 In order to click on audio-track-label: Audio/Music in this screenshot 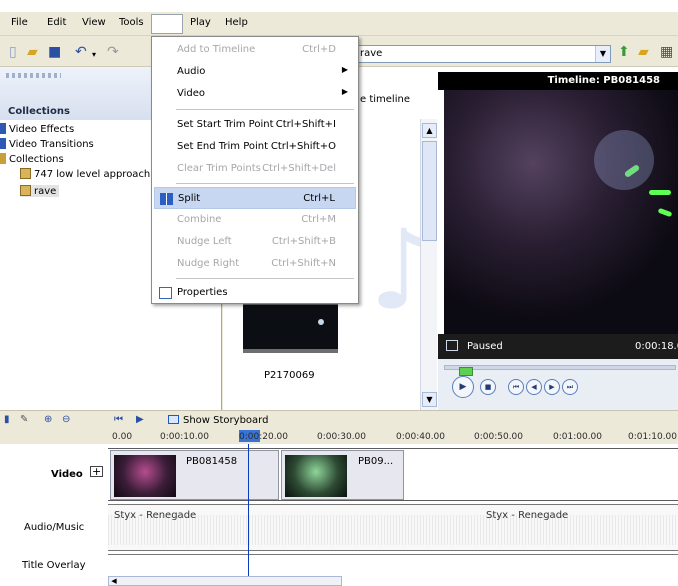, I will do `click(54, 527)`.